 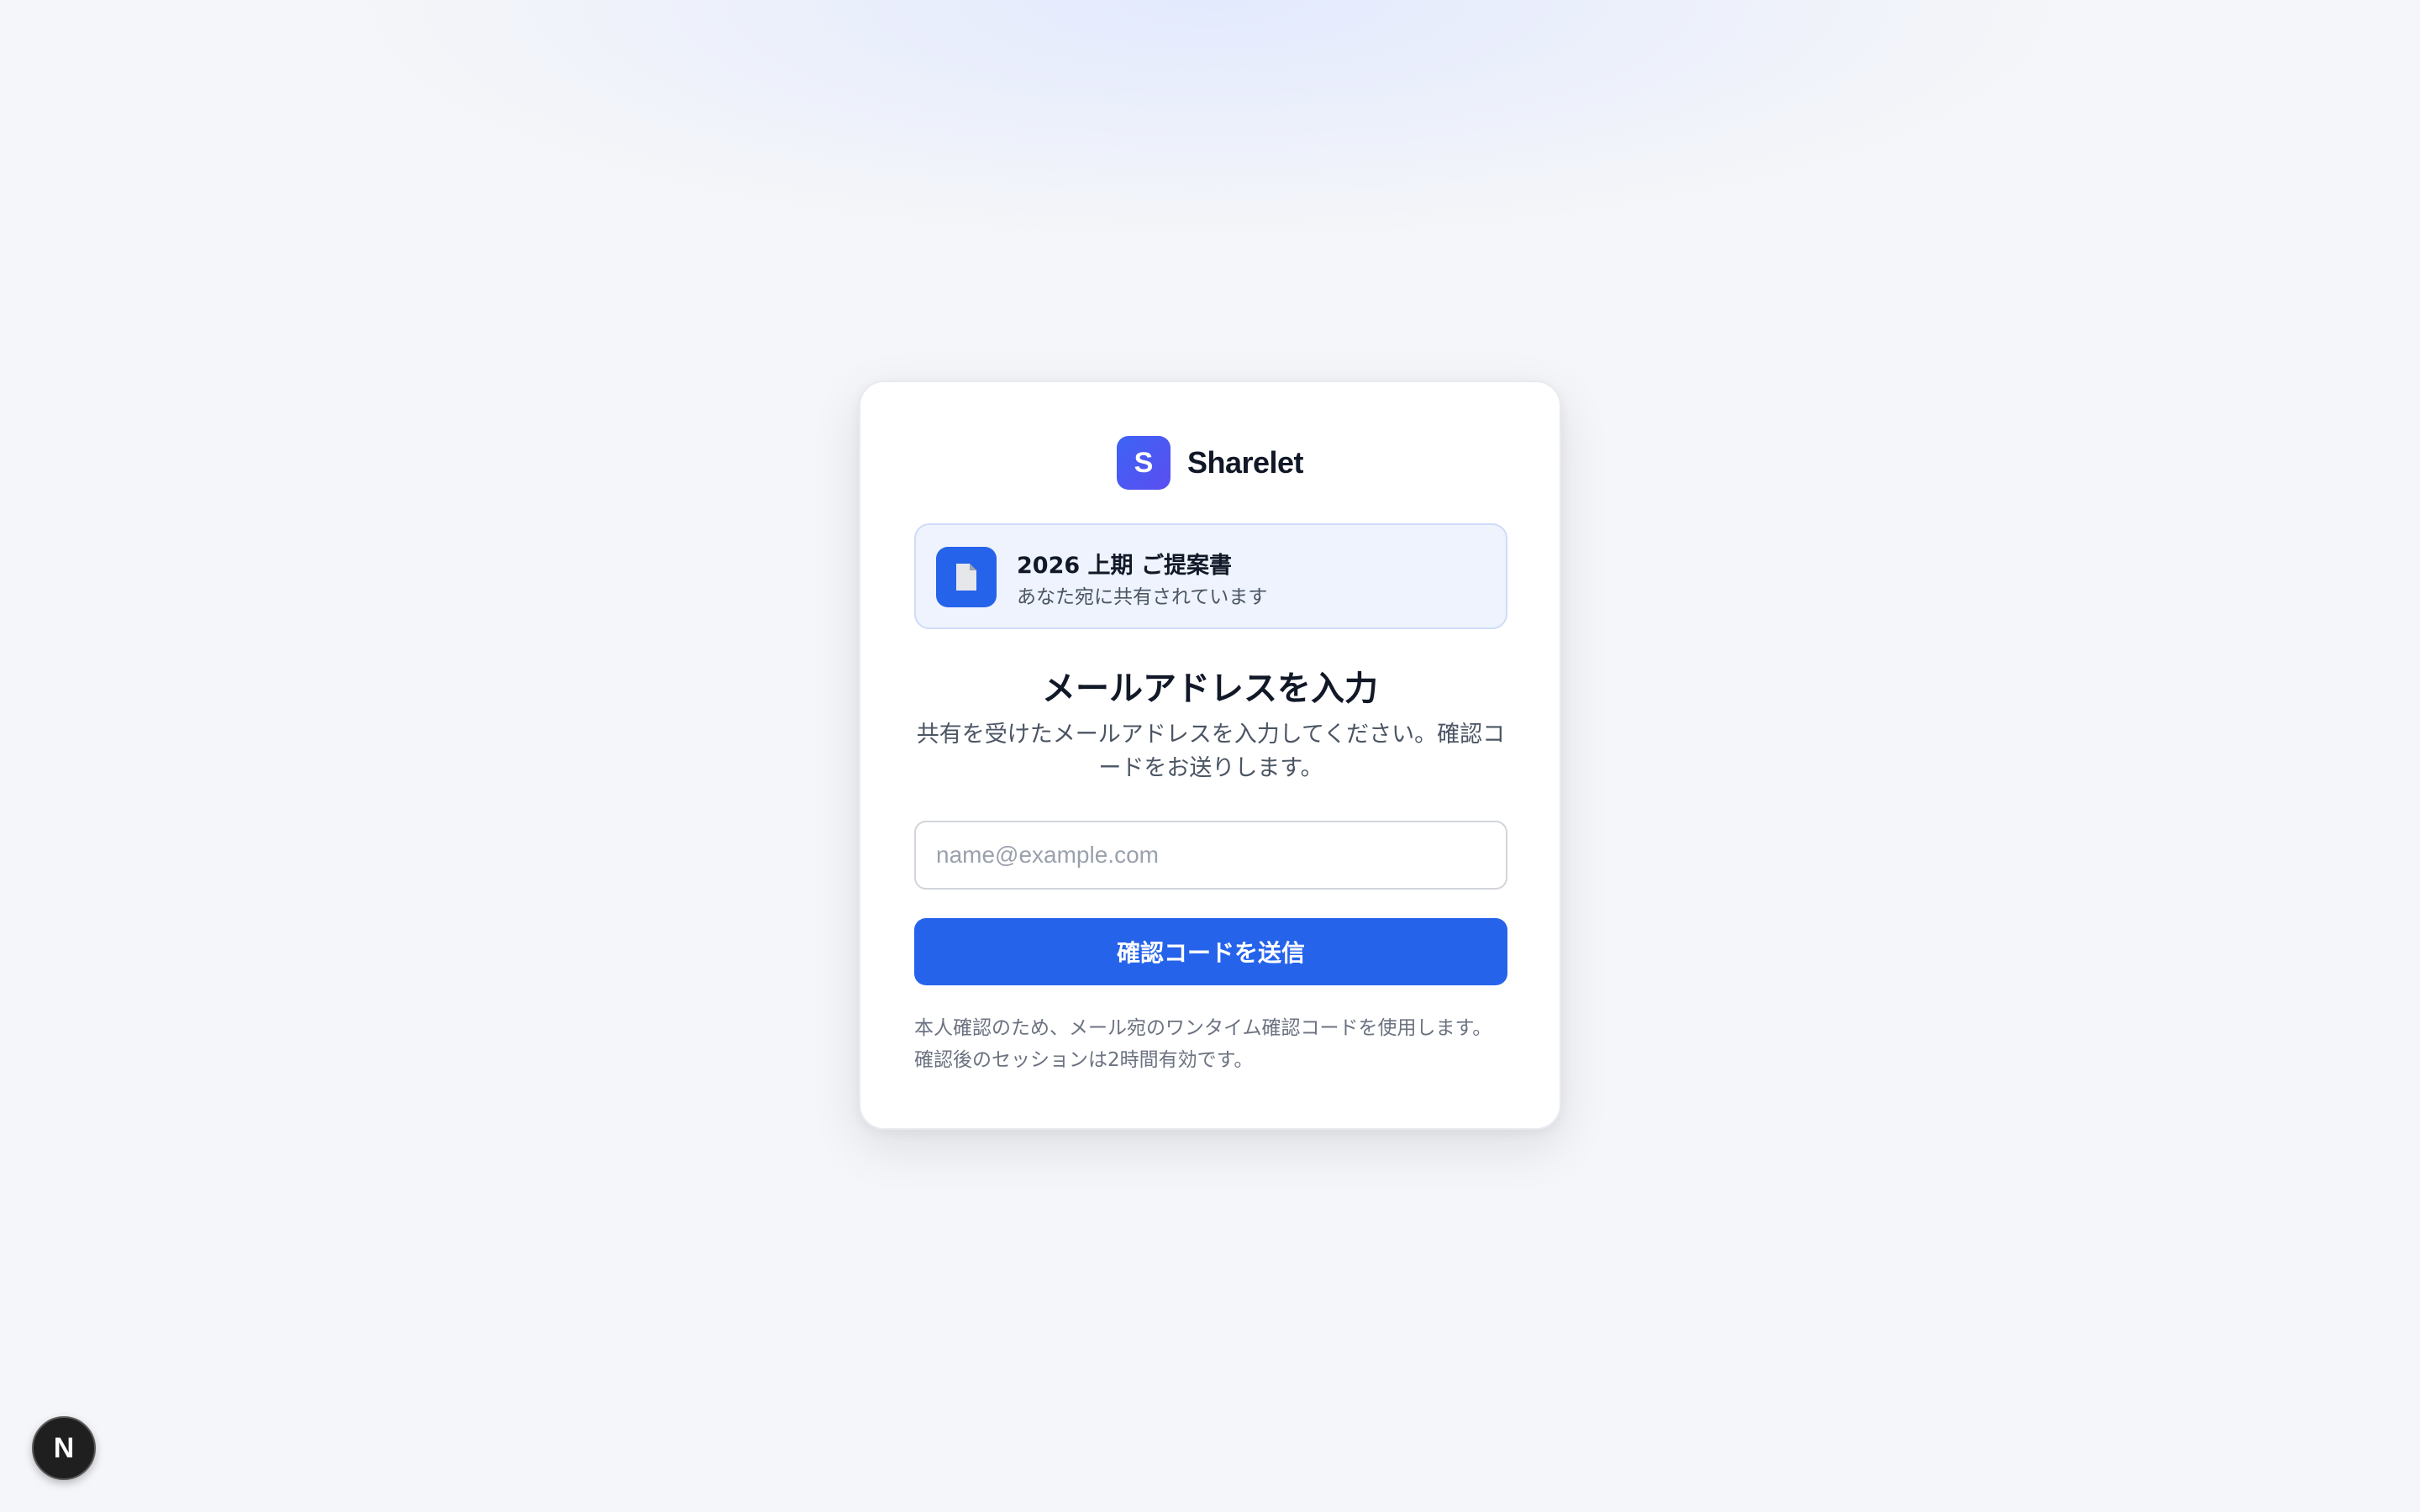 I want to click on brand-logo-icon: S, so click(x=1143, y=463).